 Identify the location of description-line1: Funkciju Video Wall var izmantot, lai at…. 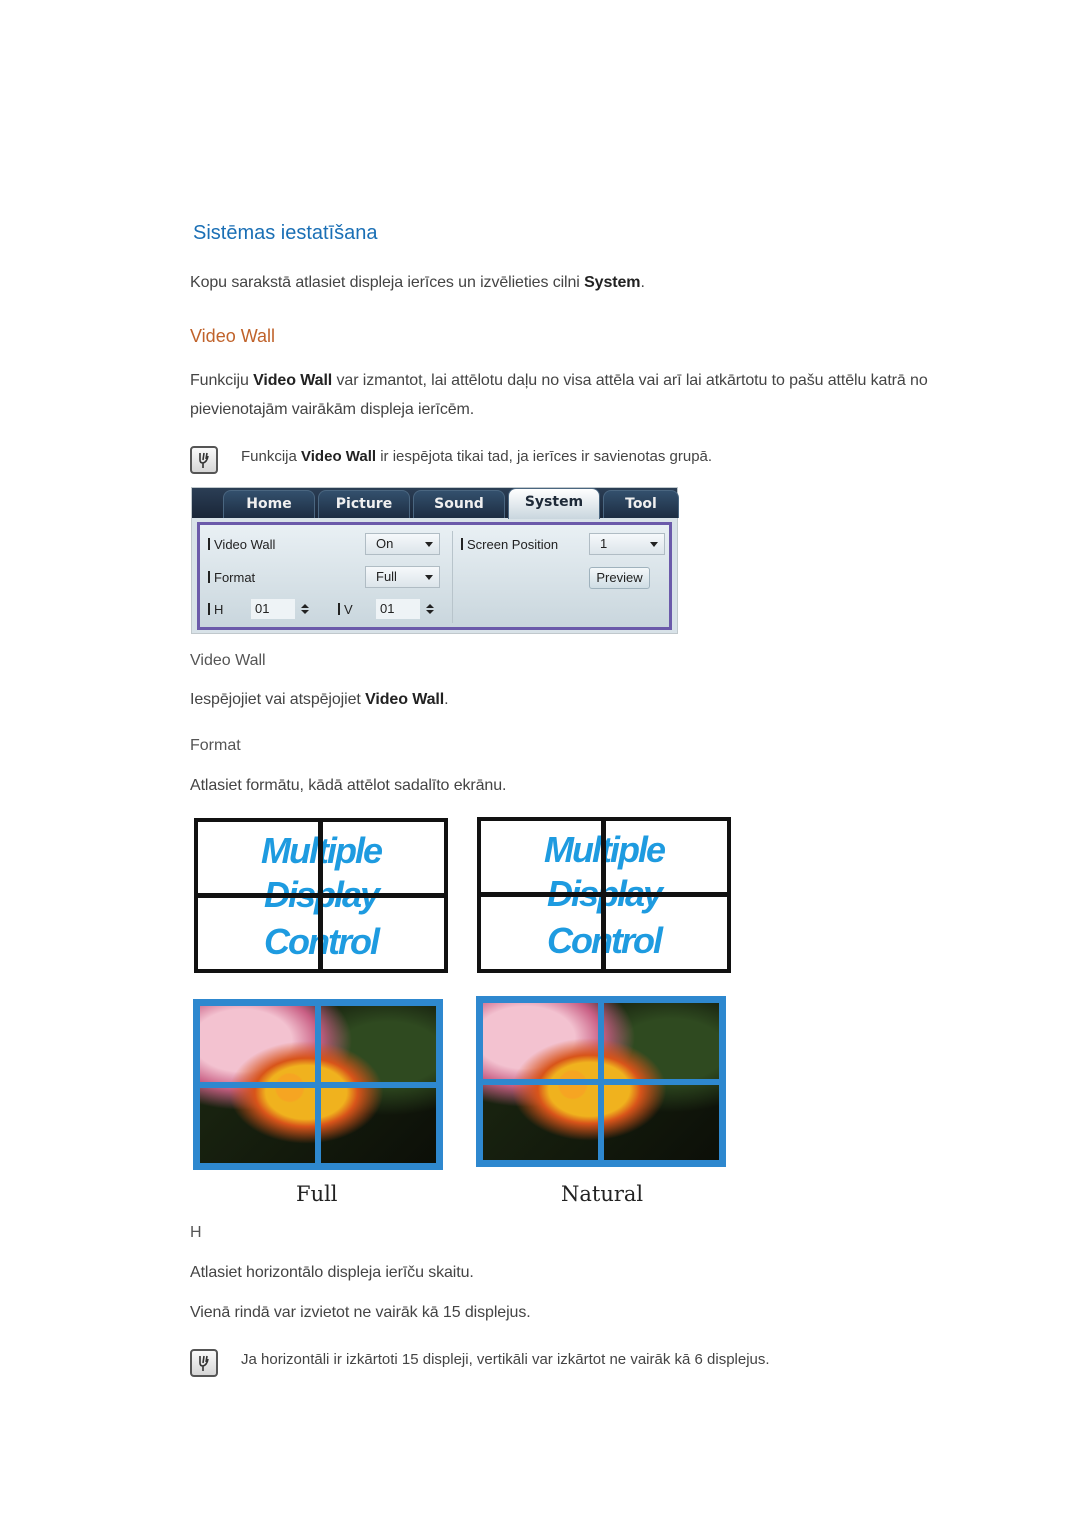
(559, 381).